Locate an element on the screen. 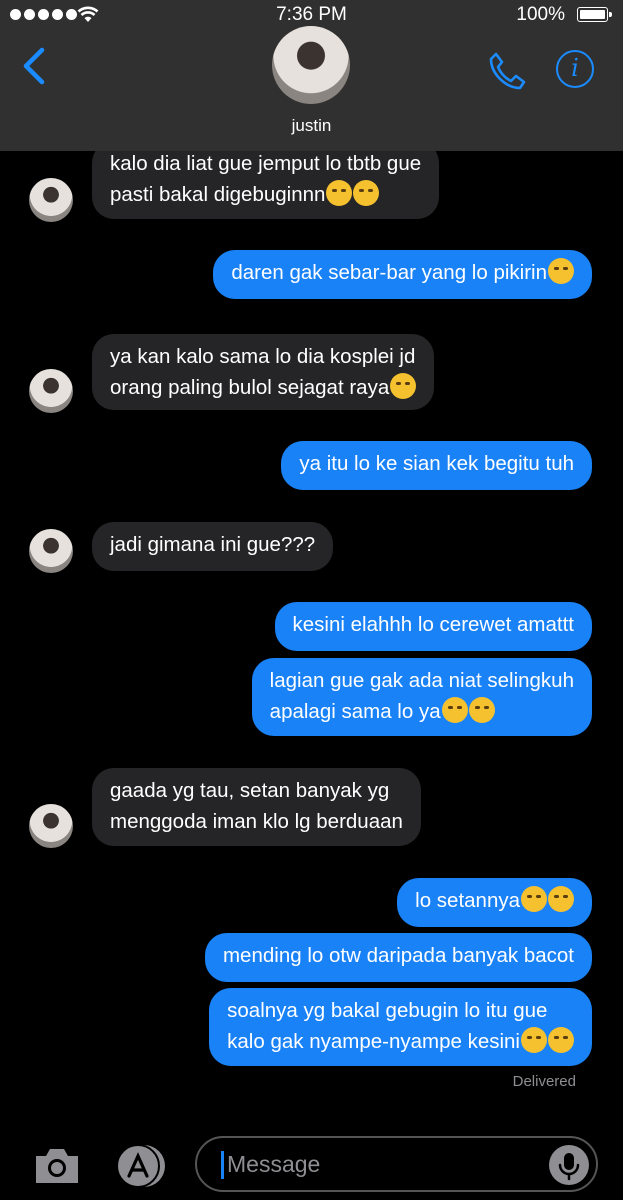  info-icon: i is located at coordinates (575, 69).